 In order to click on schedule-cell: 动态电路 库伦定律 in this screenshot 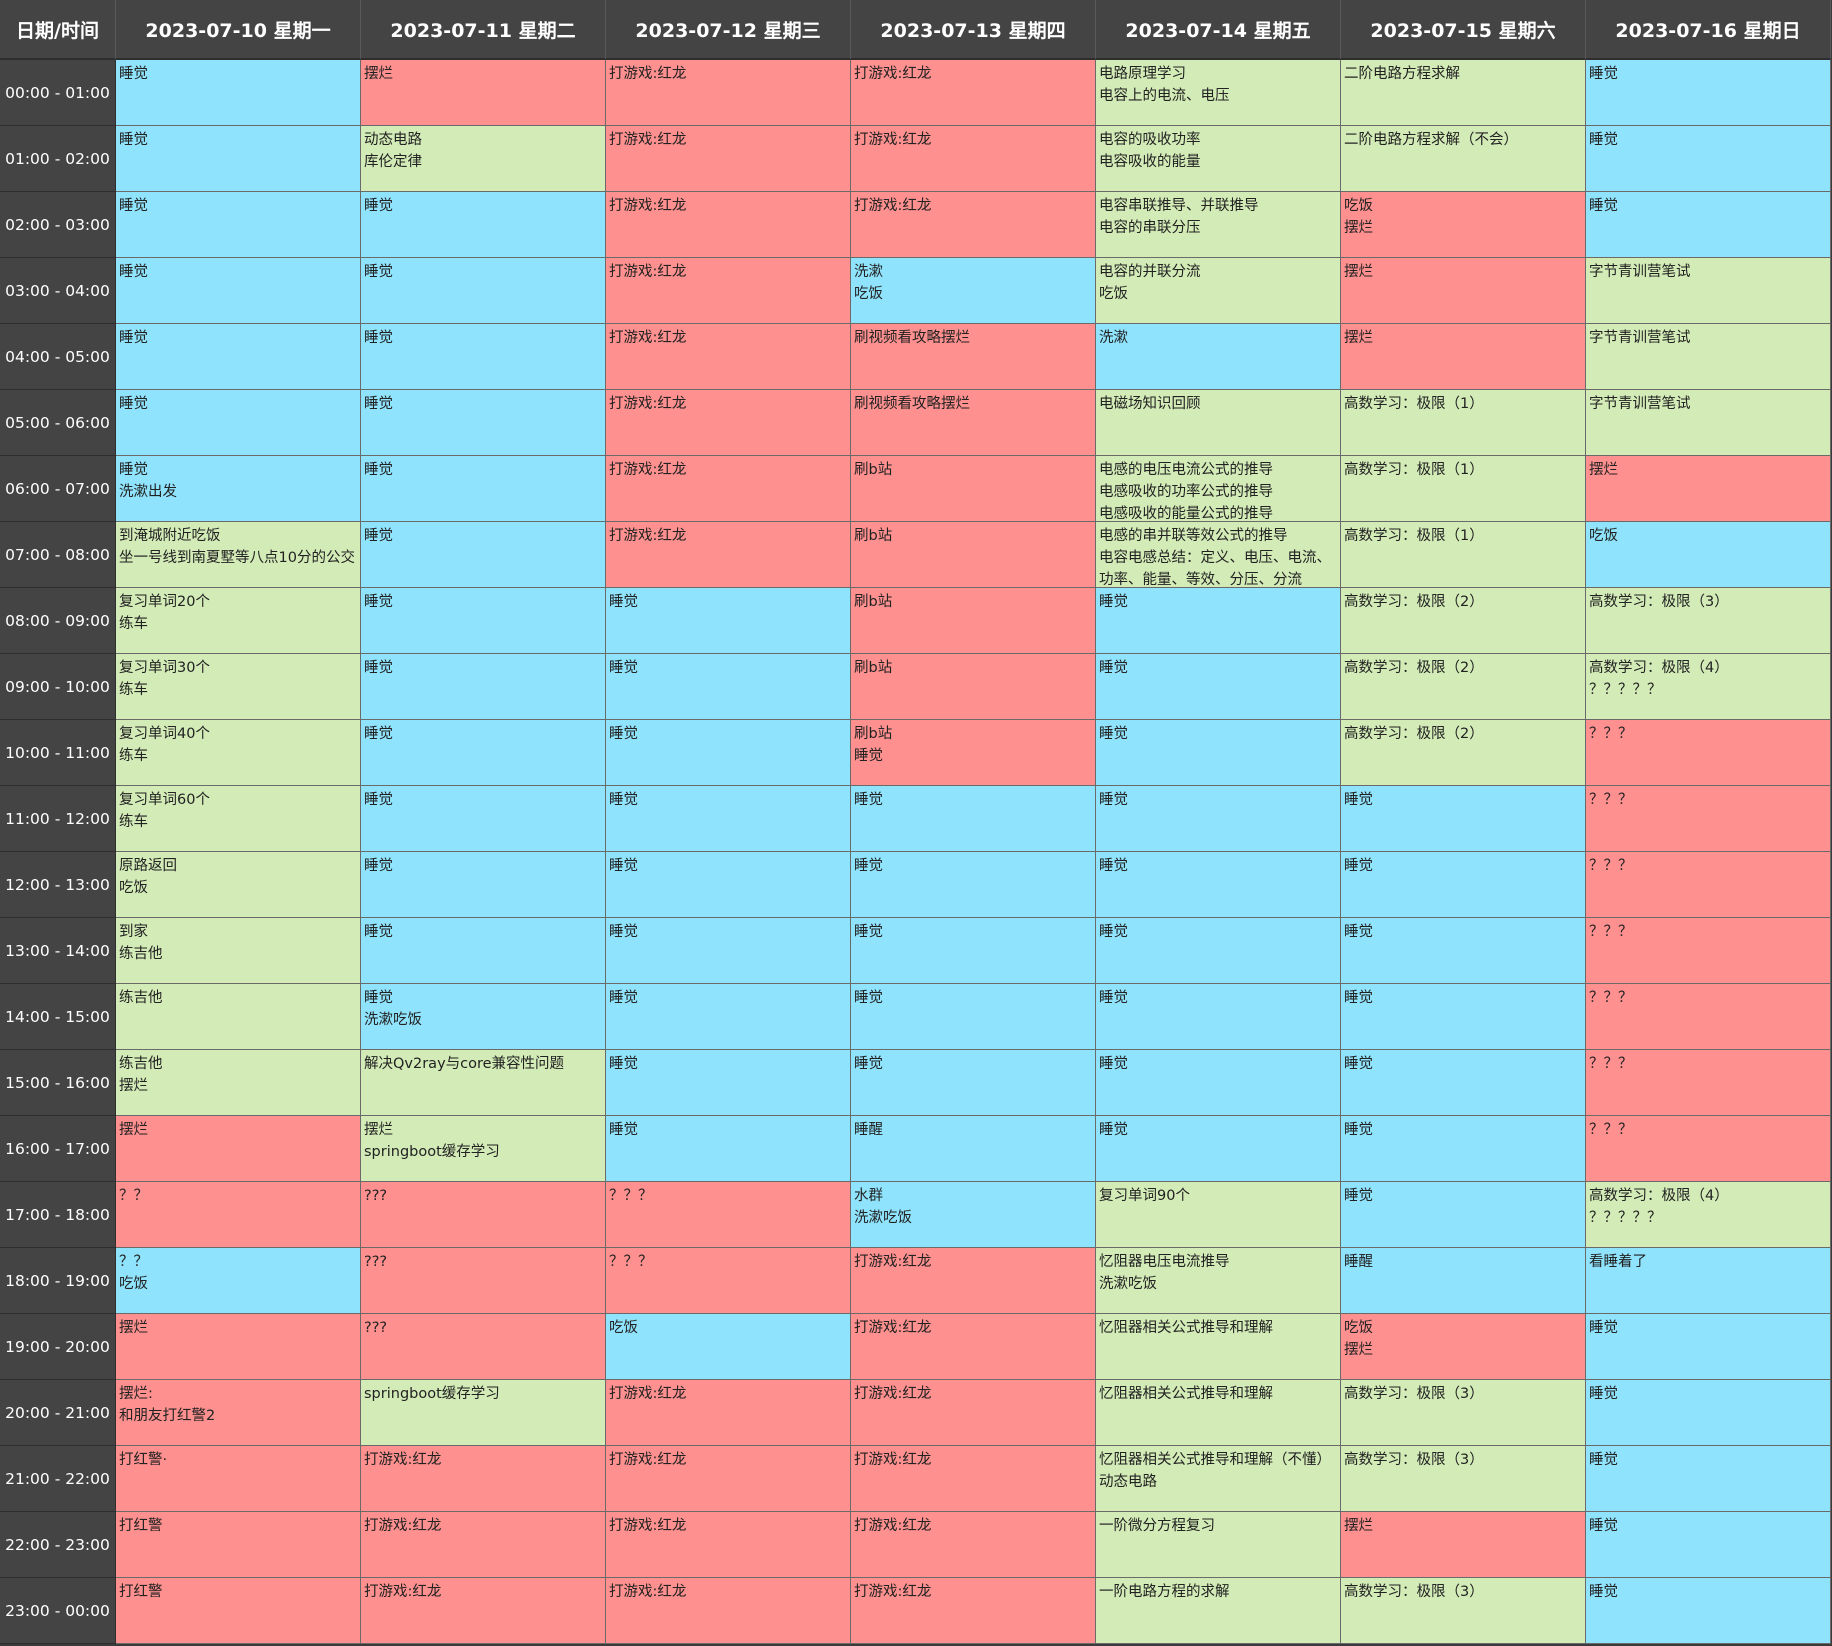, I will do `click(483, 159)`.